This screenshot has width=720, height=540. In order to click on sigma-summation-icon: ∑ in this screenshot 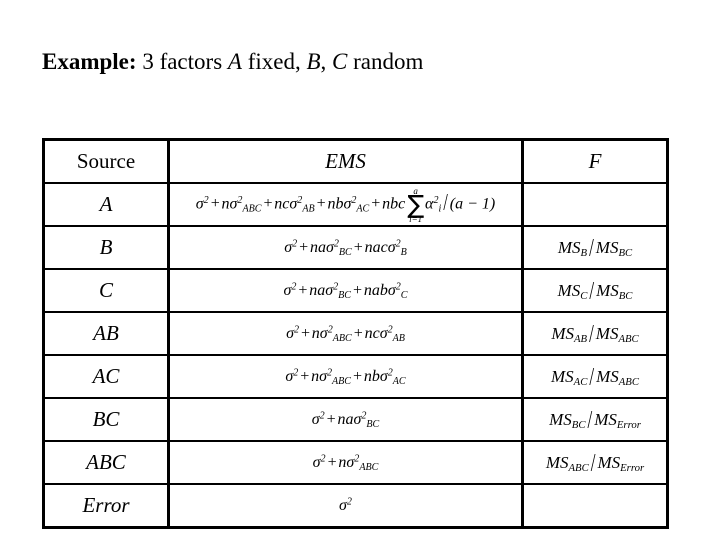, I will do `click(416, 204)`.